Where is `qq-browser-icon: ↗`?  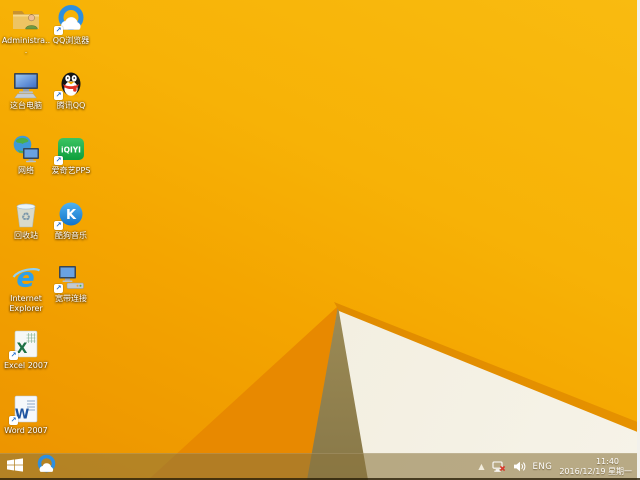
qq-browser-icon: ↗ is located at coordinates (70, 19).